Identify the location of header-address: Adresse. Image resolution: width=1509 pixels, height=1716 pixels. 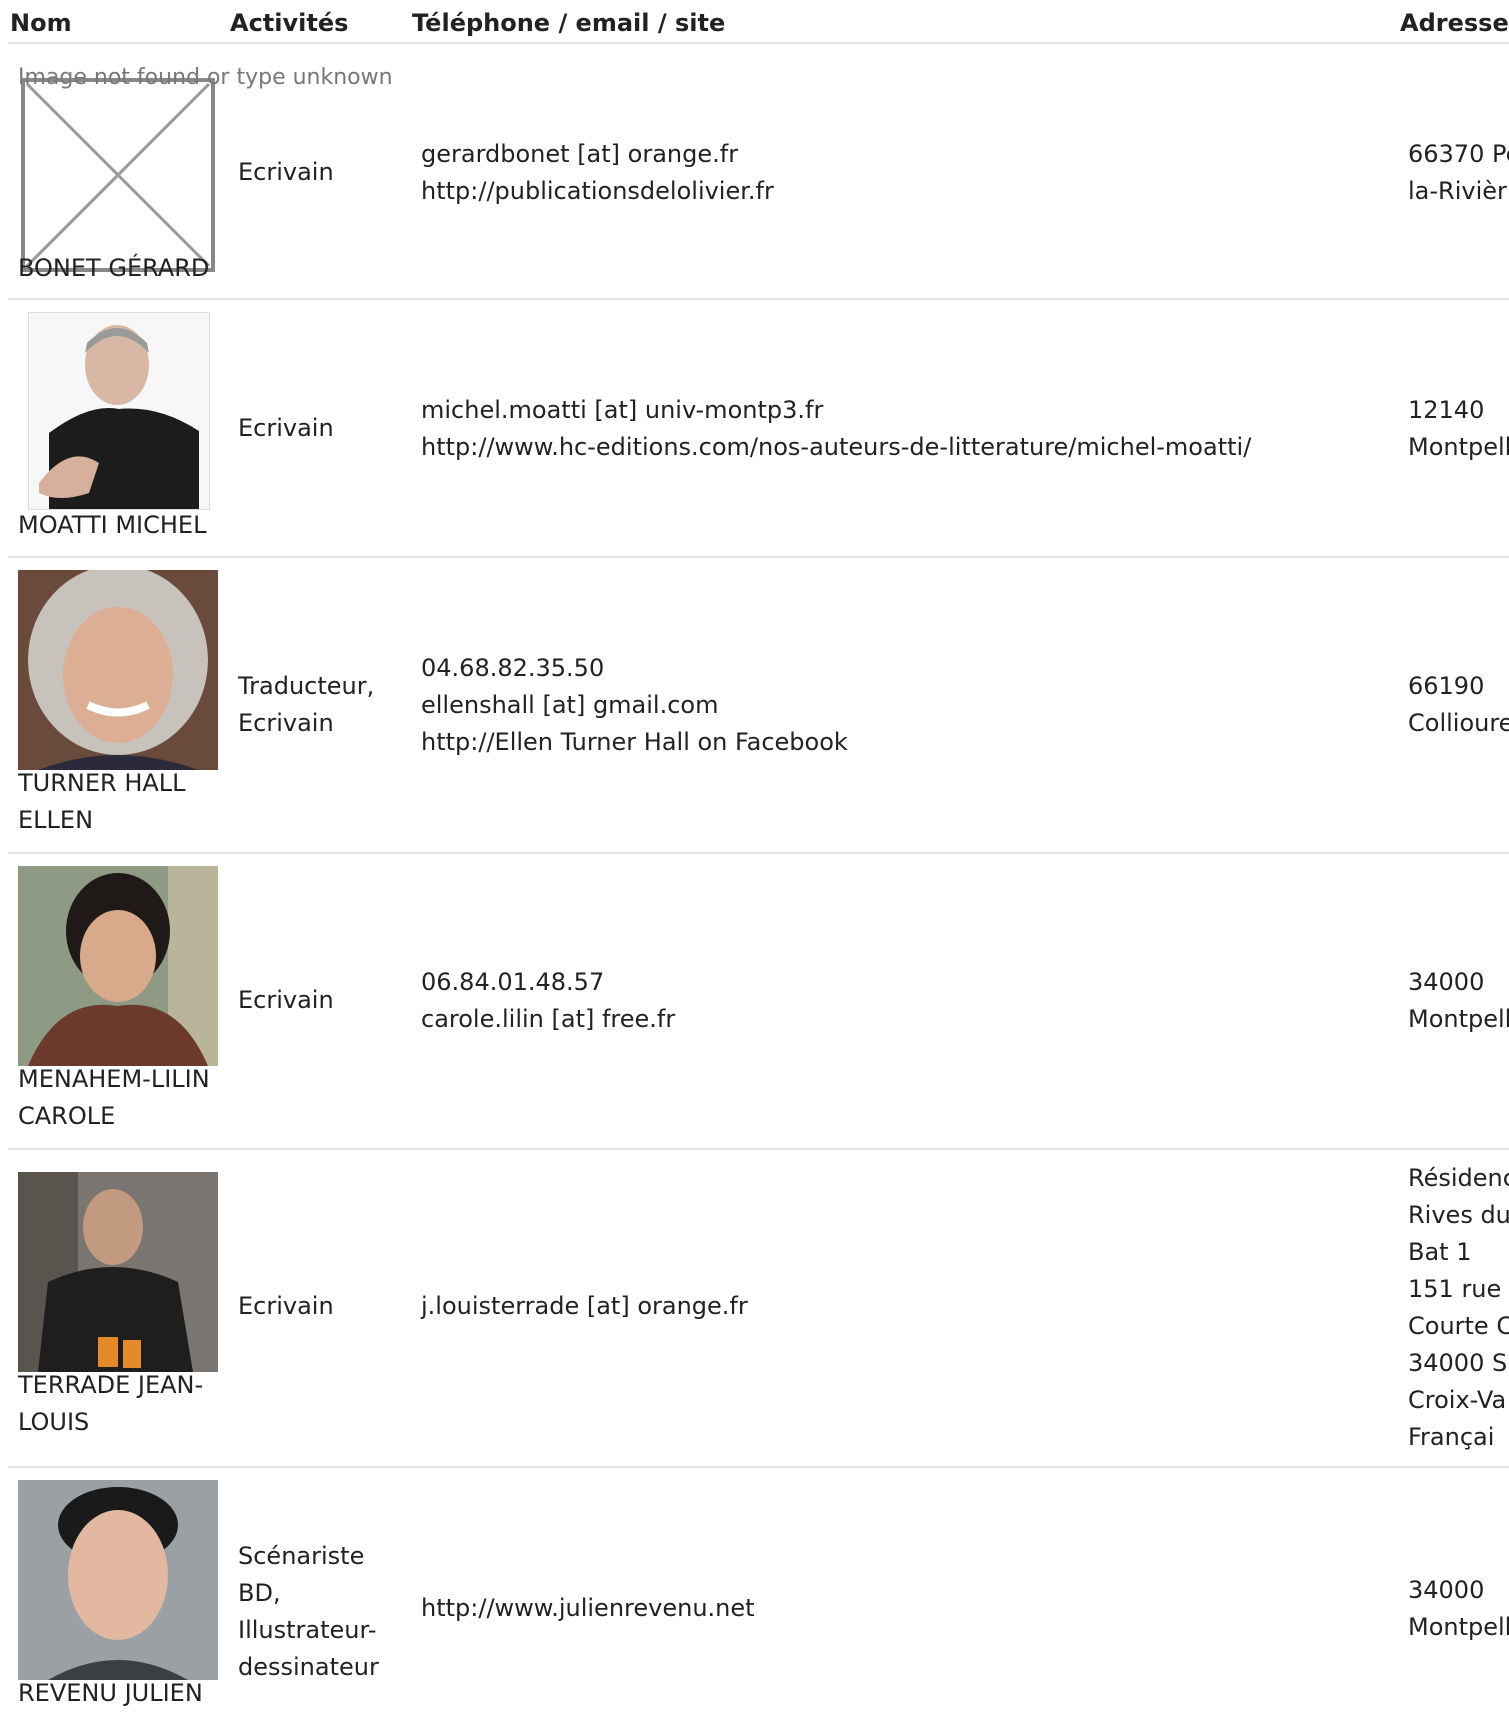
(1454, 23).